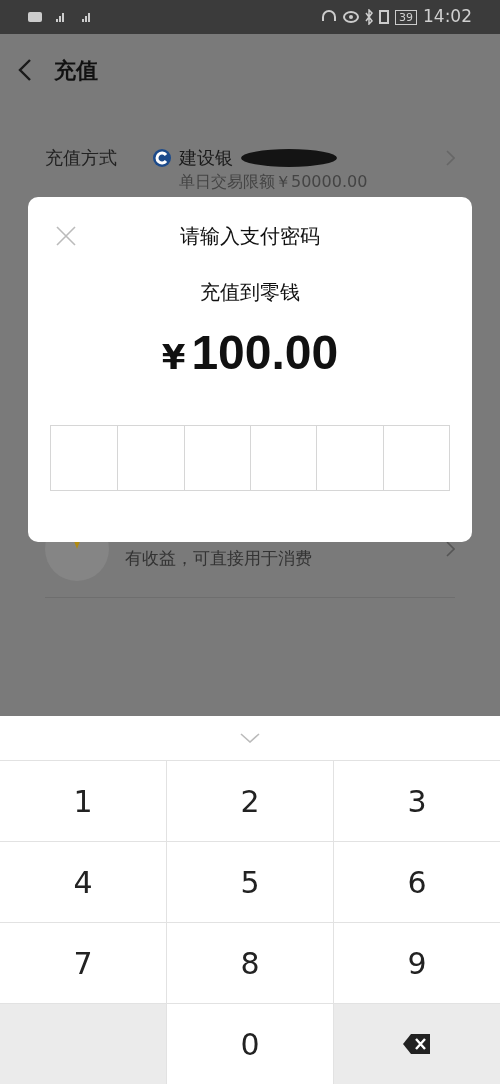 The width and height of the screenshot is (500, 1084). Describe the element at coordinates (250, 458) in the screenshot. I see `password-field` at that location.